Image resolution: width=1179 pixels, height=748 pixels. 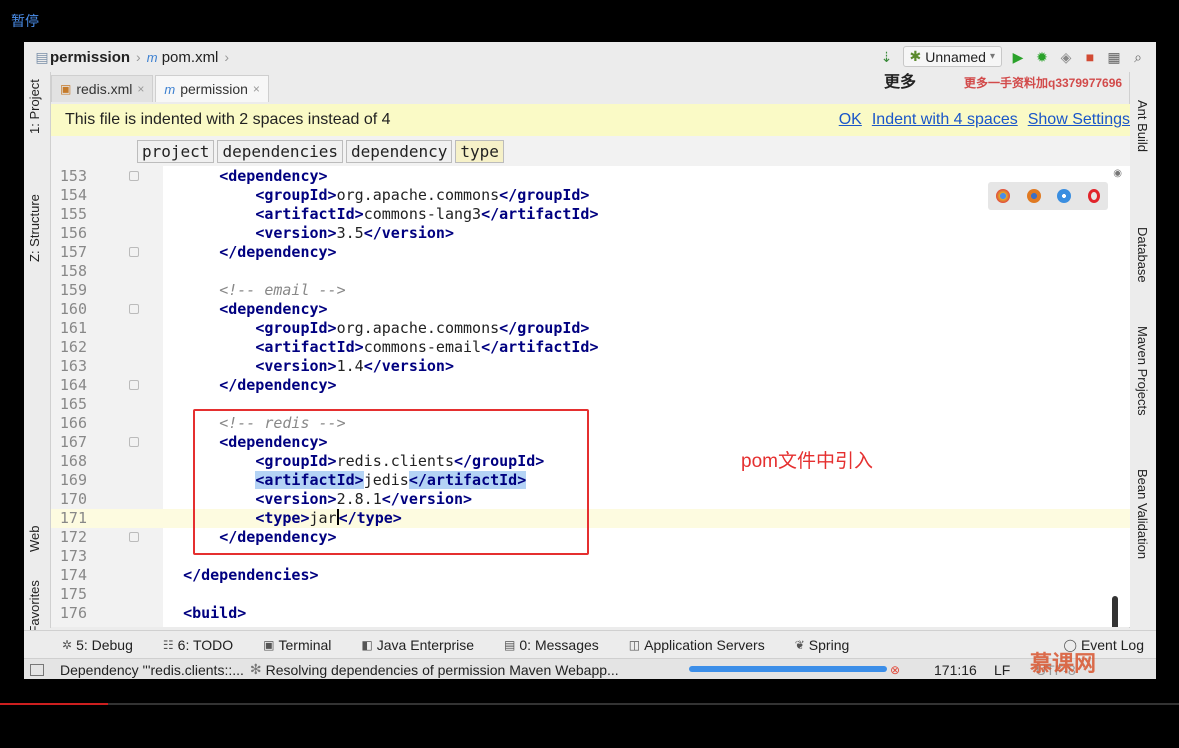 I want to click on code-line: 153 <dependency>, so click(x=590, y=176).